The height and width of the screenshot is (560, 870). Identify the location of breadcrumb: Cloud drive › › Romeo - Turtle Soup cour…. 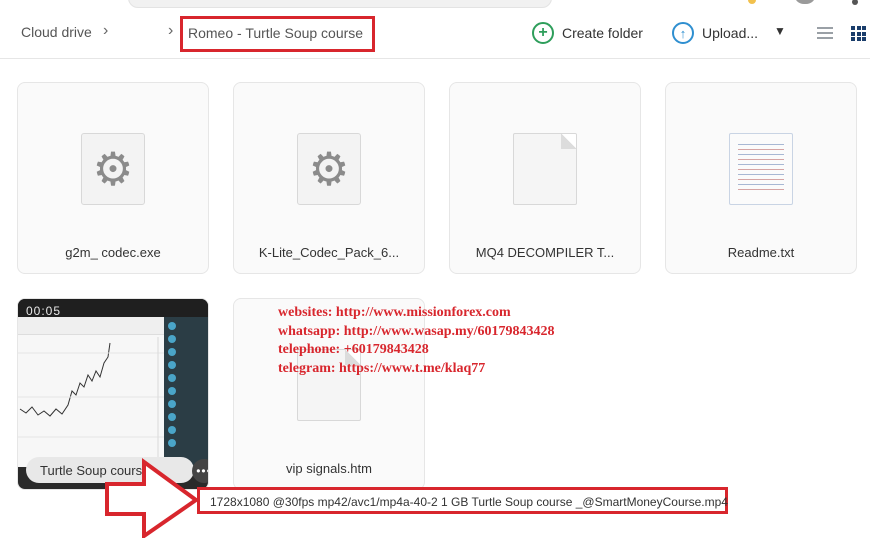
(435, 34).